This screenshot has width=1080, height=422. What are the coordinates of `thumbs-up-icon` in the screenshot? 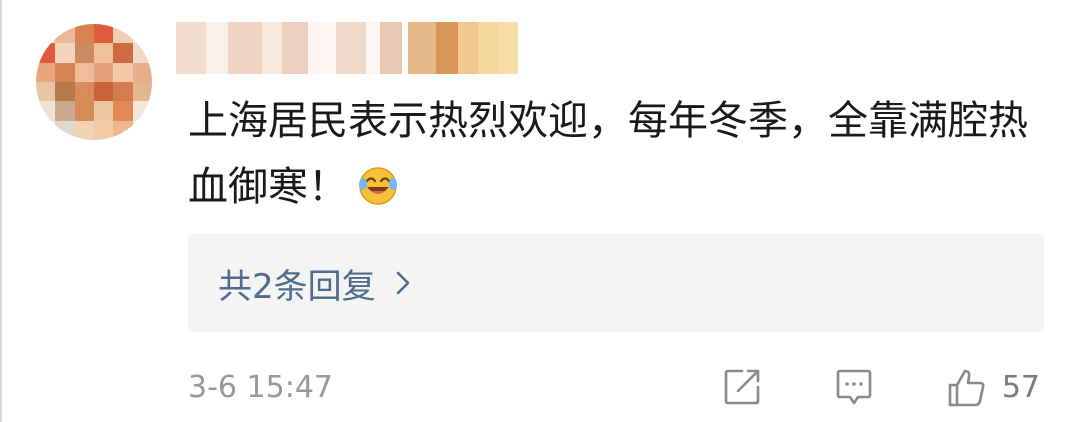 It's located at (966, 387).